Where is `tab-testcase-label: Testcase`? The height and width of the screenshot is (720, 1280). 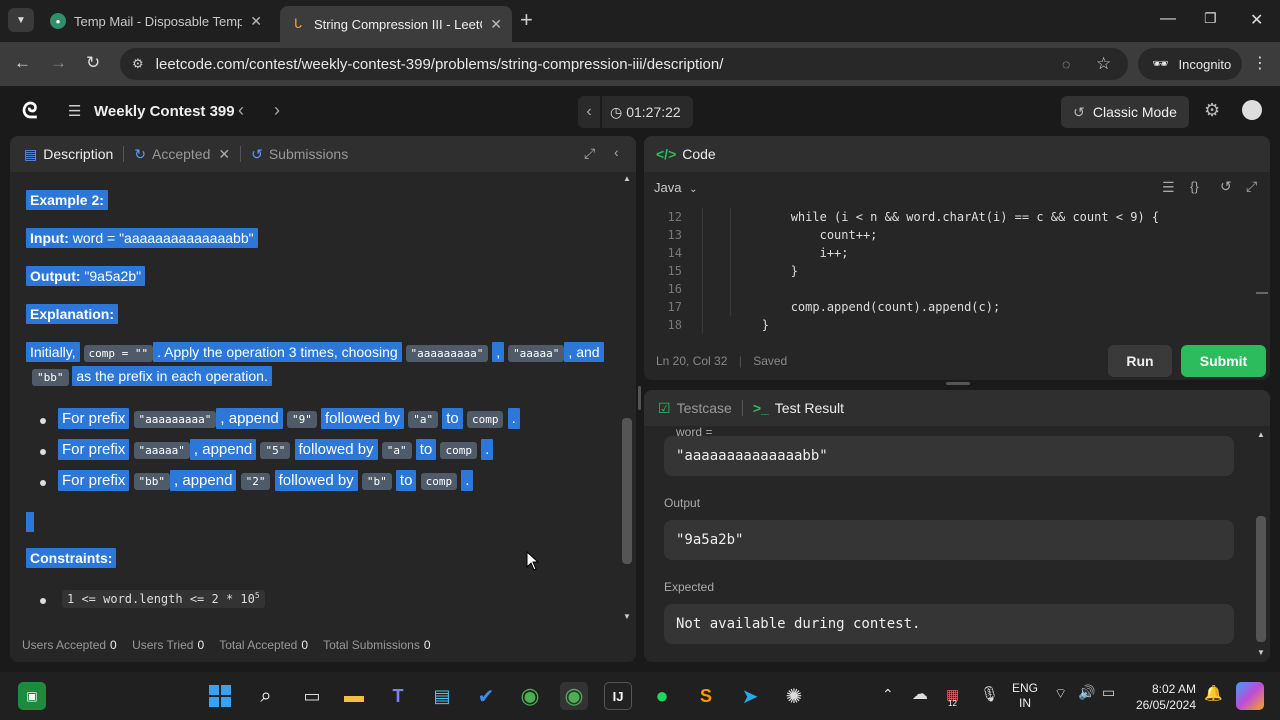 tab-testcase-label: Testcase is located at coordinates (704, 408).